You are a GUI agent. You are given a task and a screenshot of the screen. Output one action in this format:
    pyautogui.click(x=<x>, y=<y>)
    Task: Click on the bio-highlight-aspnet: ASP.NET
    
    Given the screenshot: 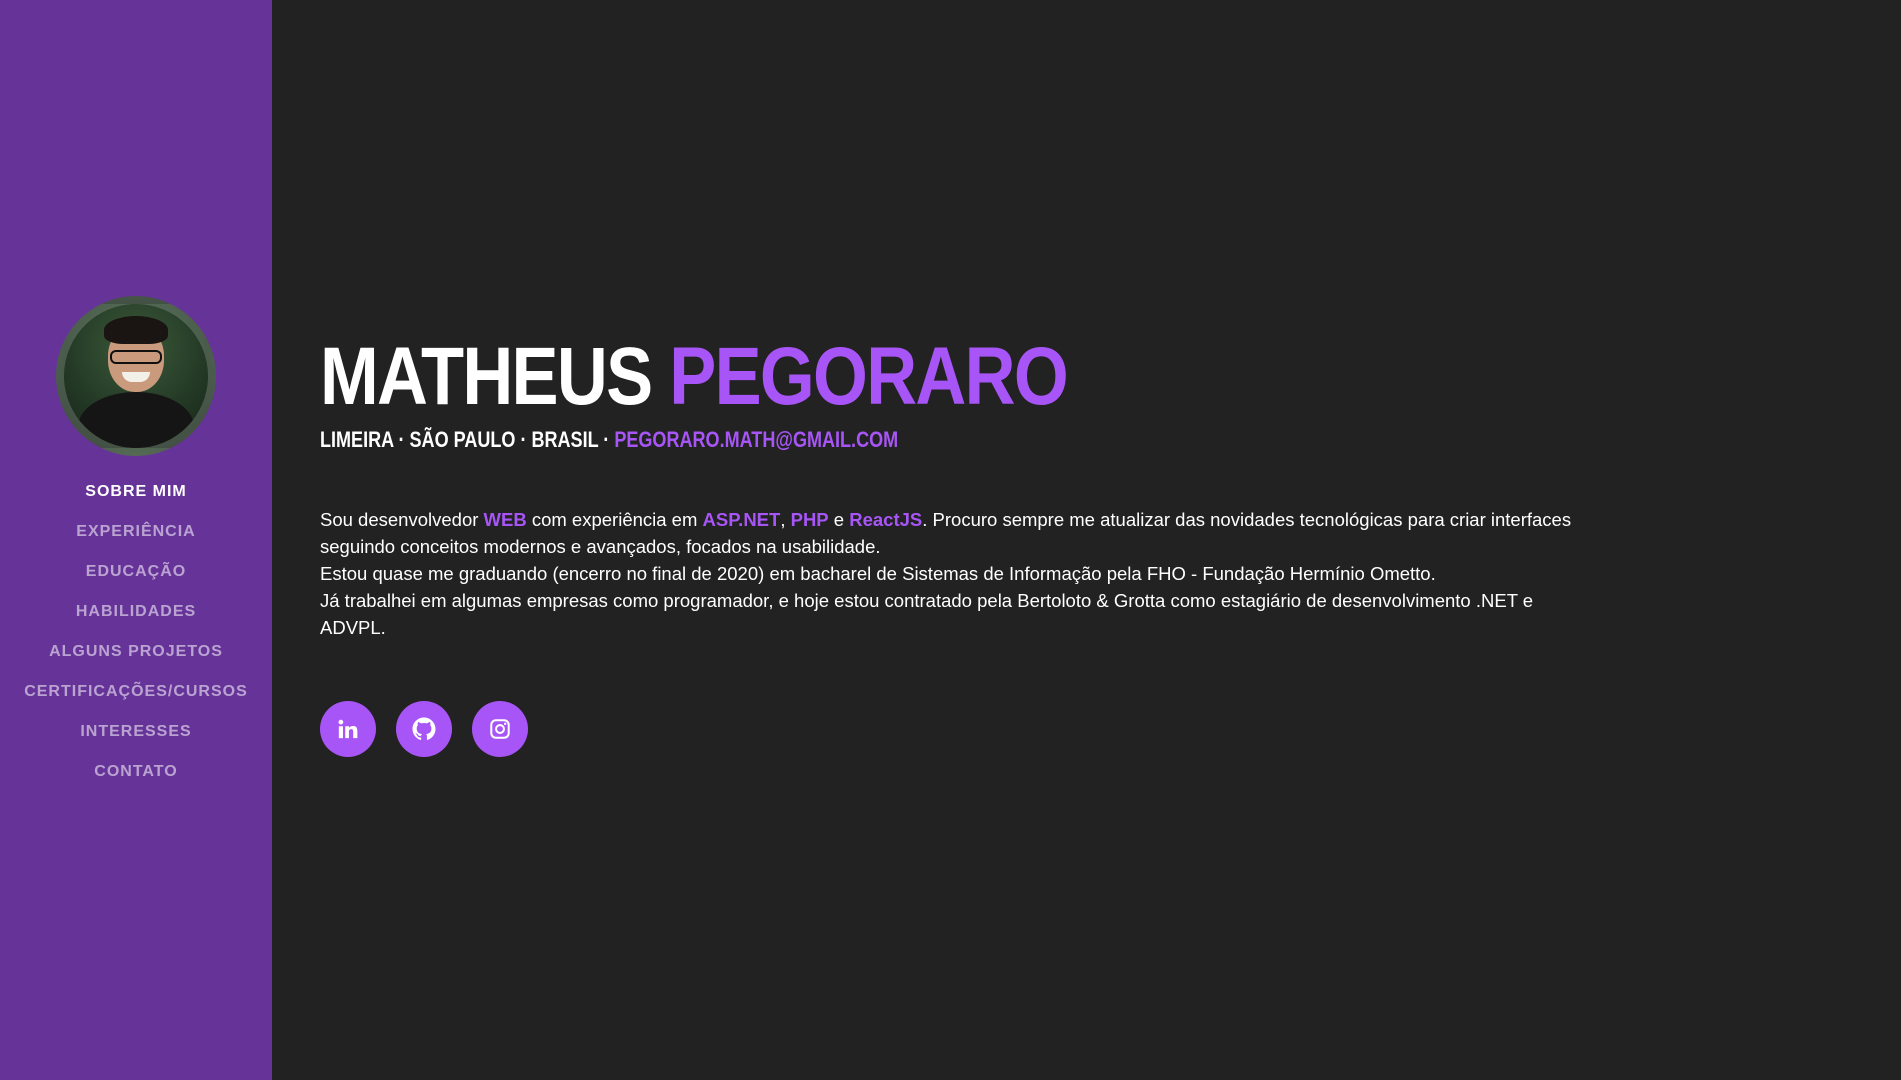 What is the action you would take?
    pyautogui.click(x=741, y=519)
    